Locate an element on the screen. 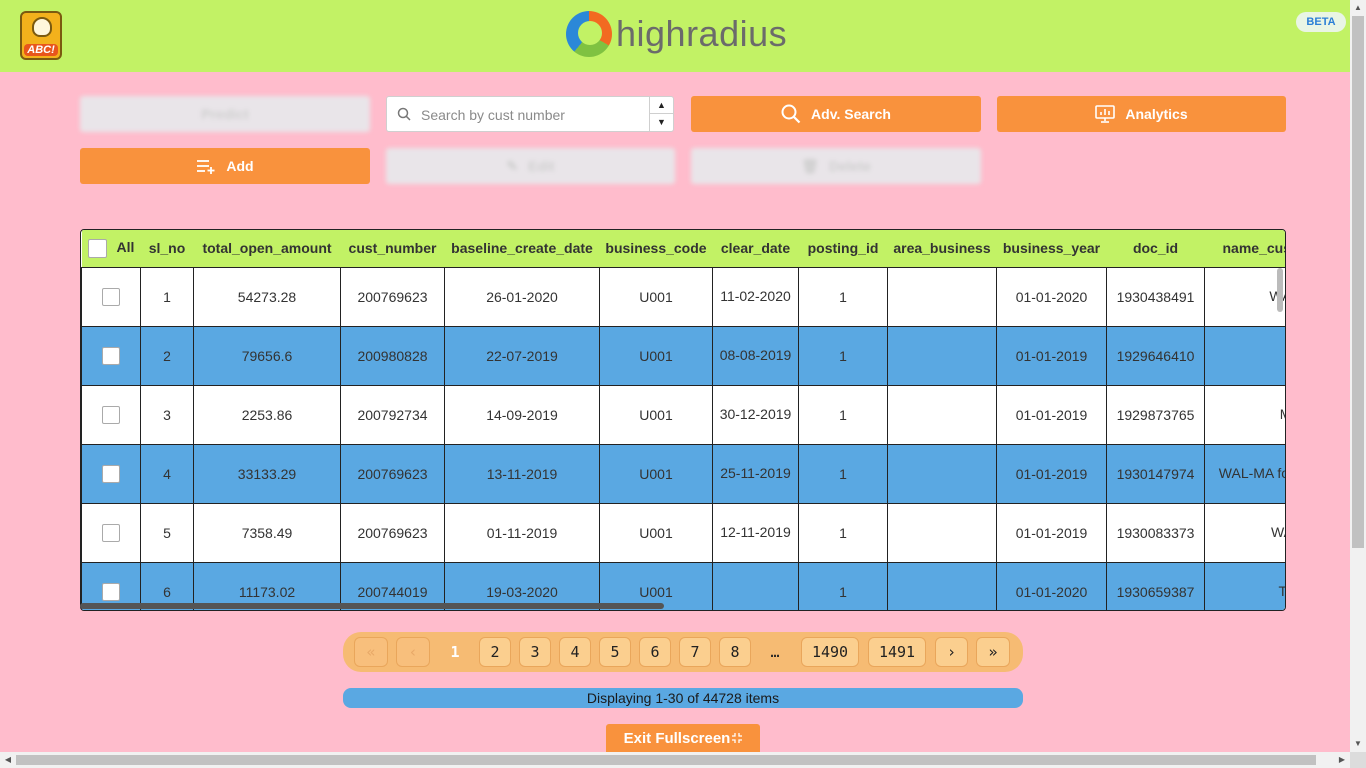 Image resolution: width=1366 pixels, height=768 pixels. fullscreen-exit-icon is located at coordinates (737, 738).